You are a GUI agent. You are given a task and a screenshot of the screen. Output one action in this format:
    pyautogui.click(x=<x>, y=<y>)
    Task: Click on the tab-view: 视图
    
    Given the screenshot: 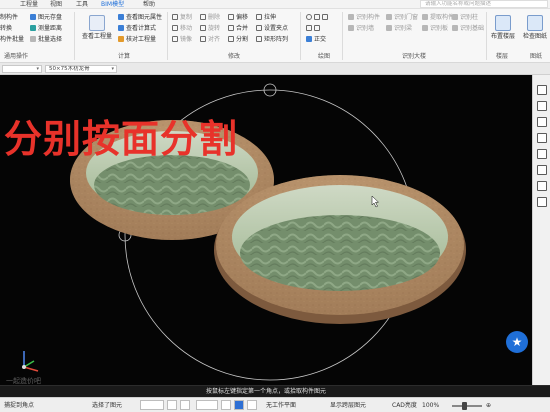 What is the action you would take?
    pyautogui.click(x=56, y=4)
    